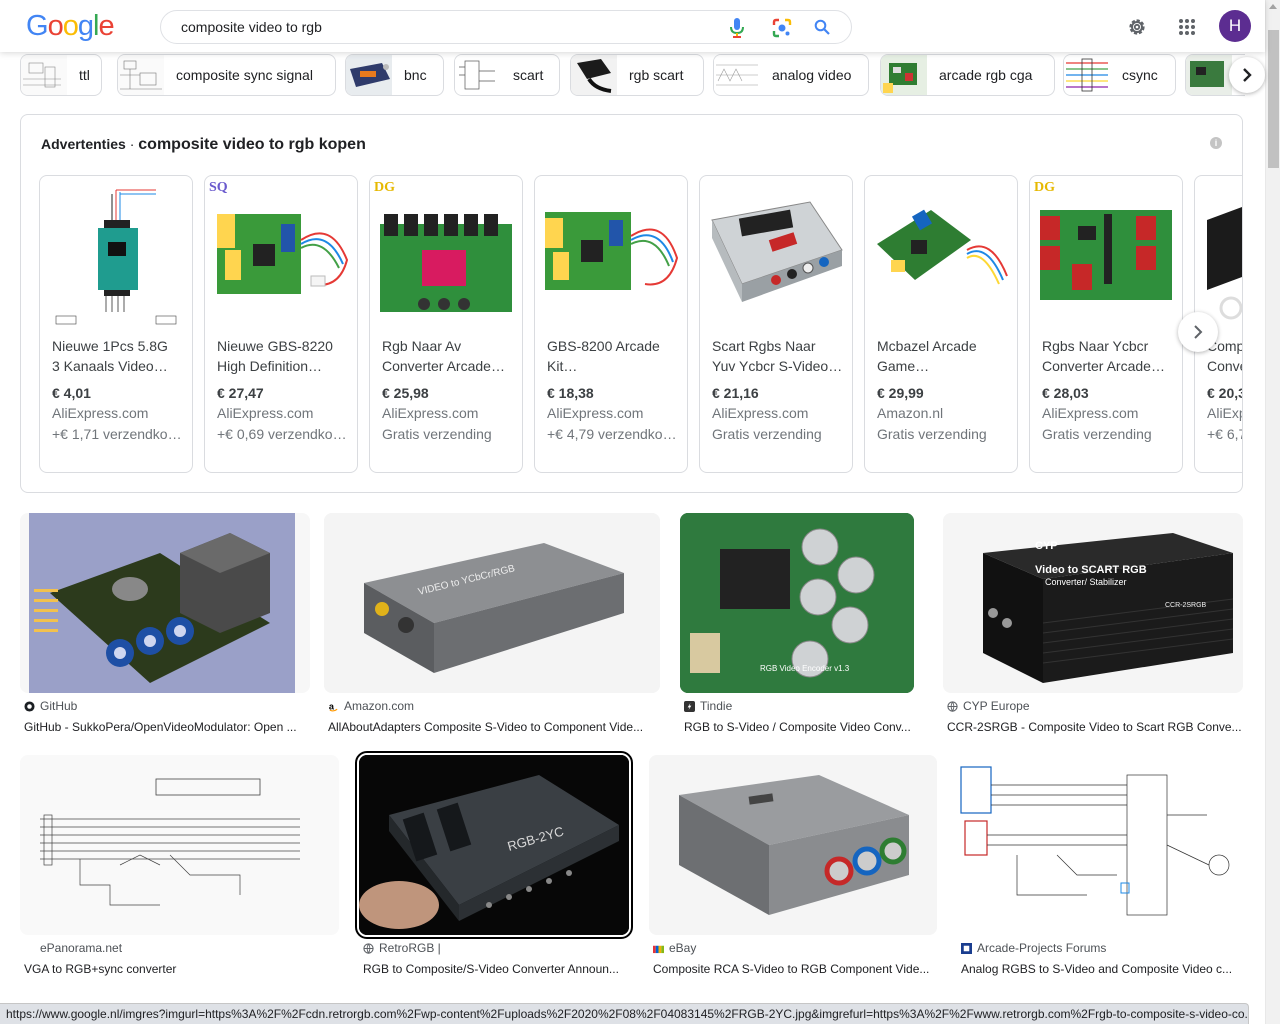  I want to click on ad-name-line: Scart Rgbs Naar, so click(764, 346).